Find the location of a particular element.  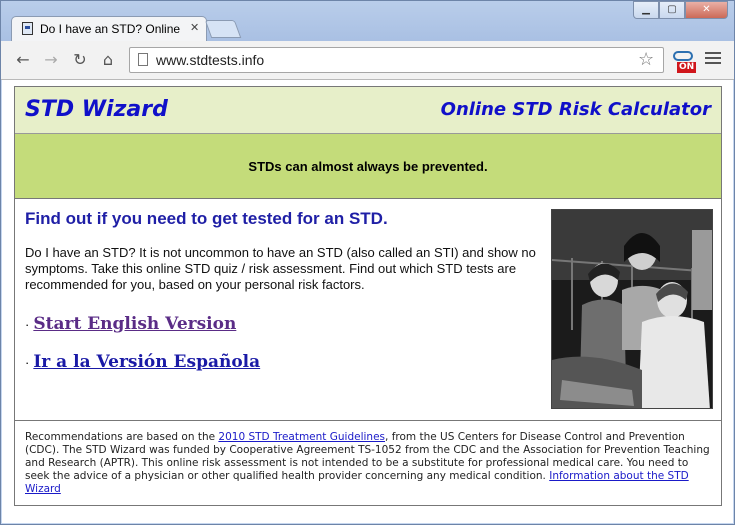

bookmark-star-icon: ☆ is located at coordinates (646, 59).